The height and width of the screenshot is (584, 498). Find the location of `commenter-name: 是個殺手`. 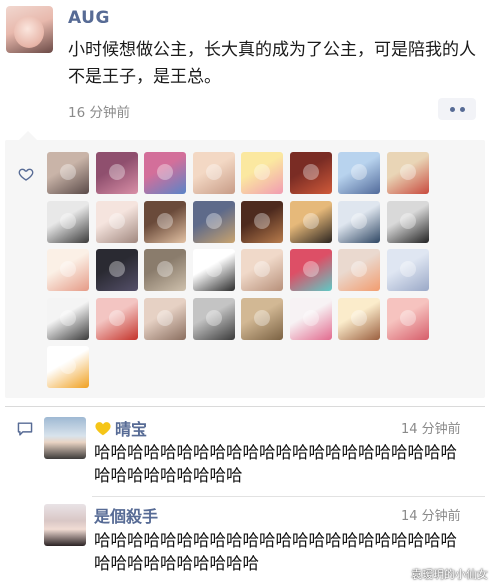

commenter-name: 是個殺手 is located at coordinates (126, 515).